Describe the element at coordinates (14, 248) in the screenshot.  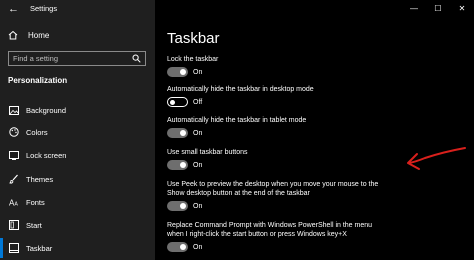
I see `taskbar-icon` at that location.